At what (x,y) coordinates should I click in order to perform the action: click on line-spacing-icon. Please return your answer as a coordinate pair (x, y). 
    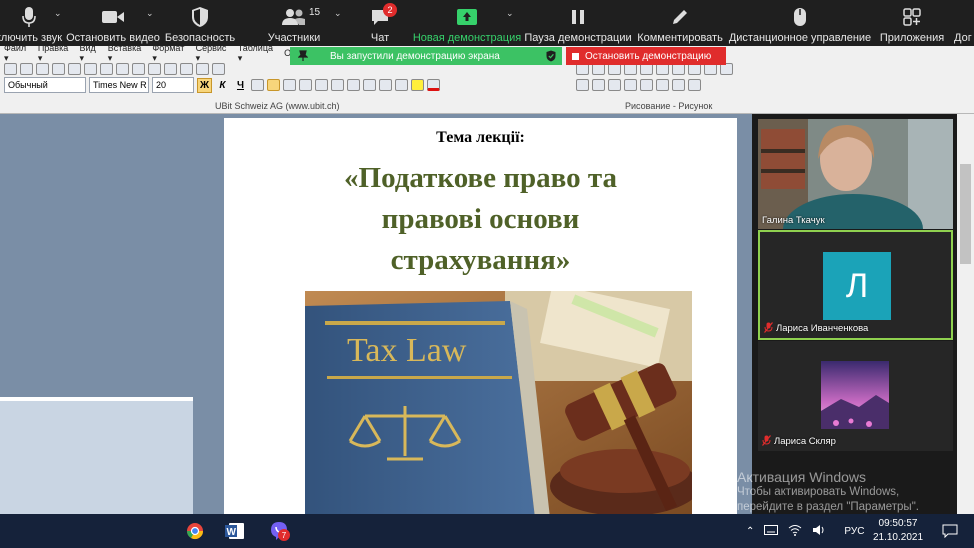
    Looking at the image, I should click on (321, 85).